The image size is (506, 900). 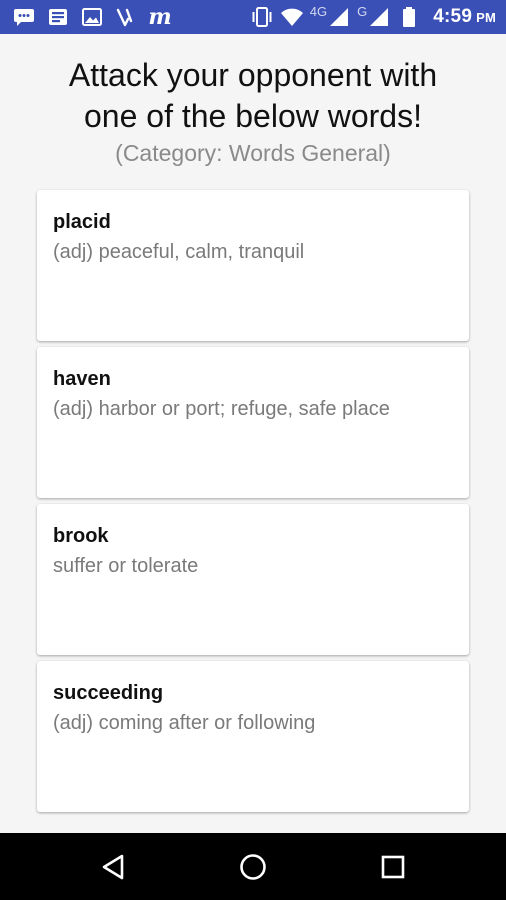 I want to click on word-definition: (adj) peaceful, calm, tranquil, so click(x=179, y=252).